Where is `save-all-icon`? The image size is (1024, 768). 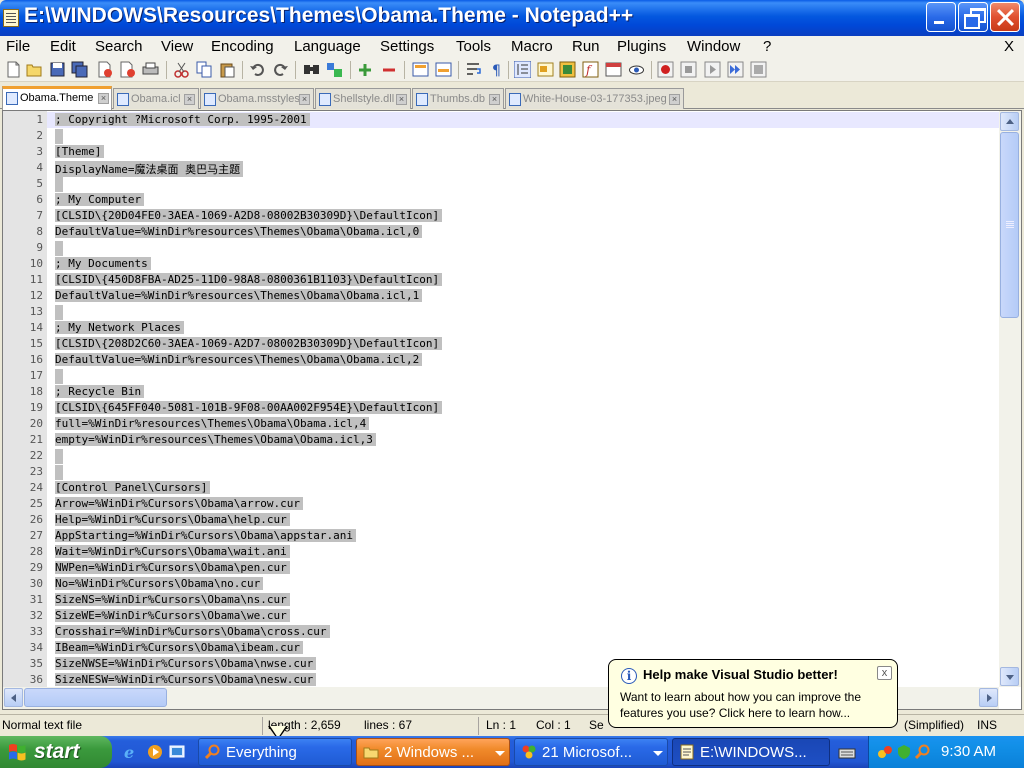 save-all-icon is located at coordinates (79, 69).